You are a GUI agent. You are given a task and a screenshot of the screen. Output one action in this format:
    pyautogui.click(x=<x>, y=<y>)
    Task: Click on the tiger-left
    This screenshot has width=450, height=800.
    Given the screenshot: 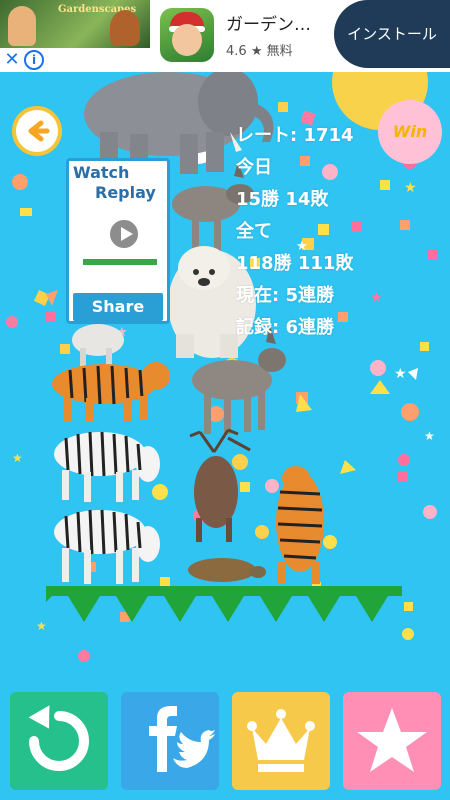 What is the action you would take?
    pyautogui.click(x=111, y=392)
    